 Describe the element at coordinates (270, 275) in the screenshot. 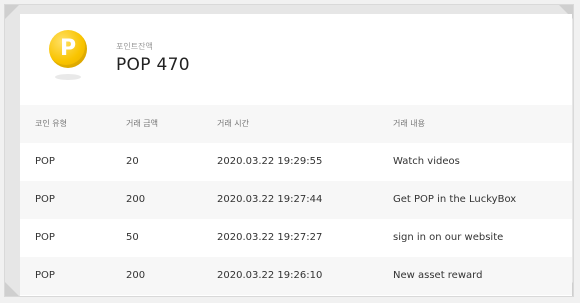

I see `cell-time: 2020.03.22 19:26:10` at that location.